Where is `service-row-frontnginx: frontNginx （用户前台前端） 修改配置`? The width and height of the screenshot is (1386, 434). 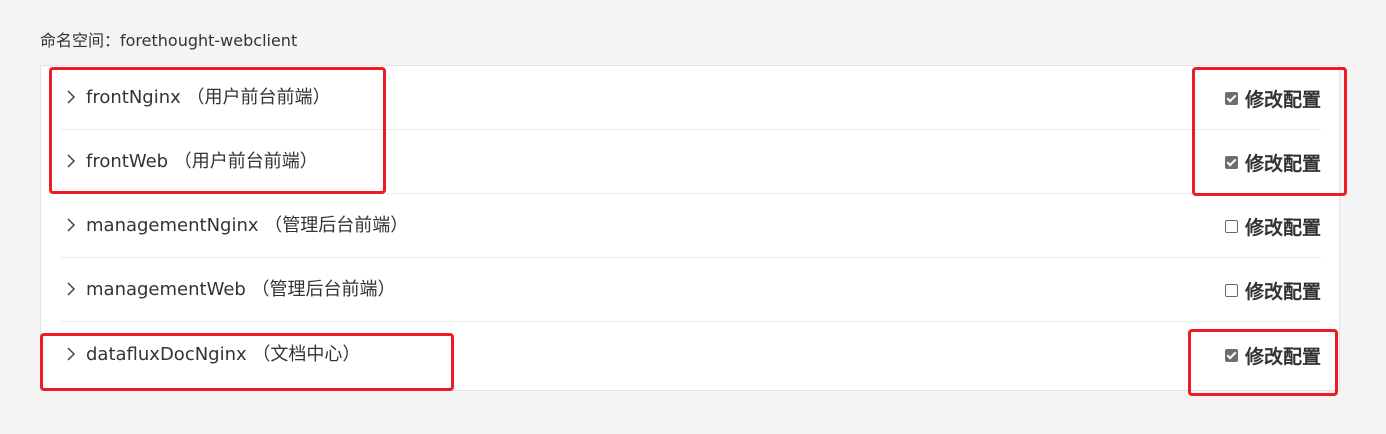
service-row-frontnginx: frontNginx （用户前台前端） 修改配置 is located at coordinates (691, 98).